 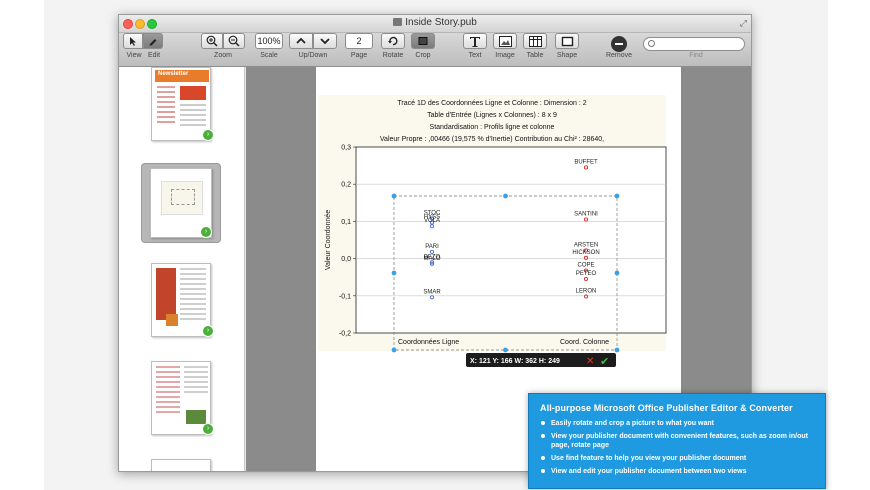 What do you see at coordinates (428, 342) in the screenshot?
I see `x-axis-label-rows: Coordonnées Ligne` at bounding box center [428, 342].